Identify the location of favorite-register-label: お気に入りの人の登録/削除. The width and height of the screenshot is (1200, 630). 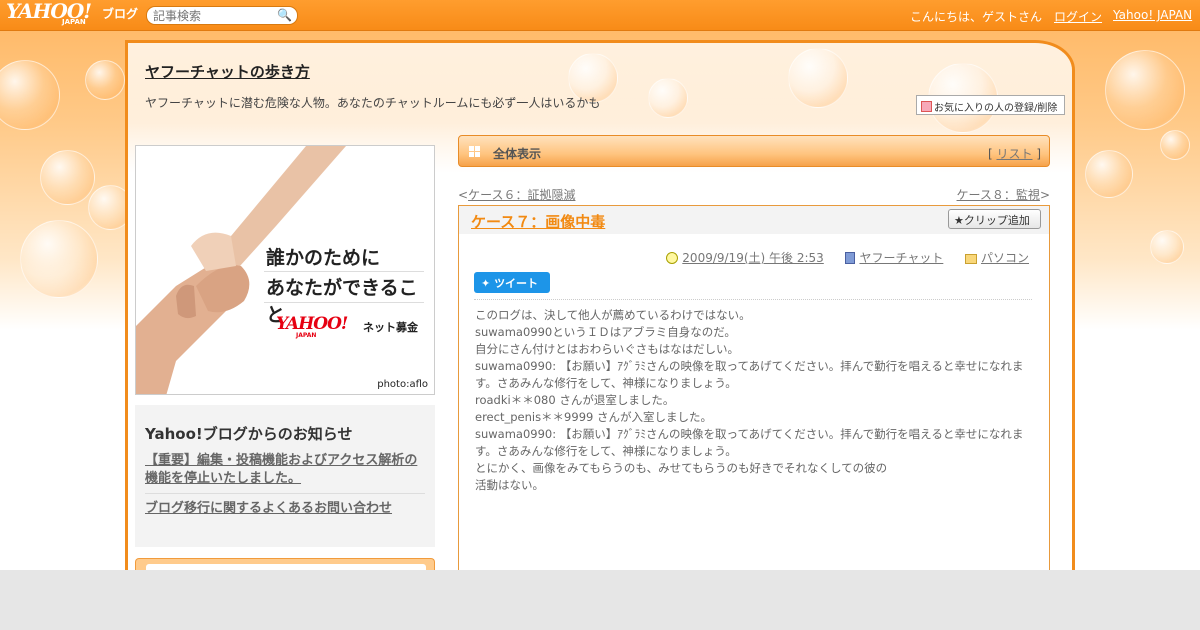
(996, 108).